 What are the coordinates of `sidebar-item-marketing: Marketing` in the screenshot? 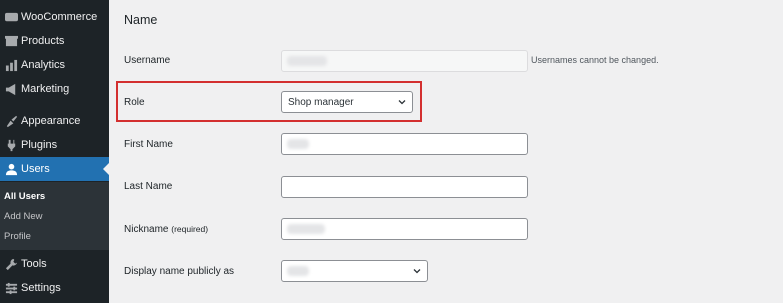 It's located at (54, 89).